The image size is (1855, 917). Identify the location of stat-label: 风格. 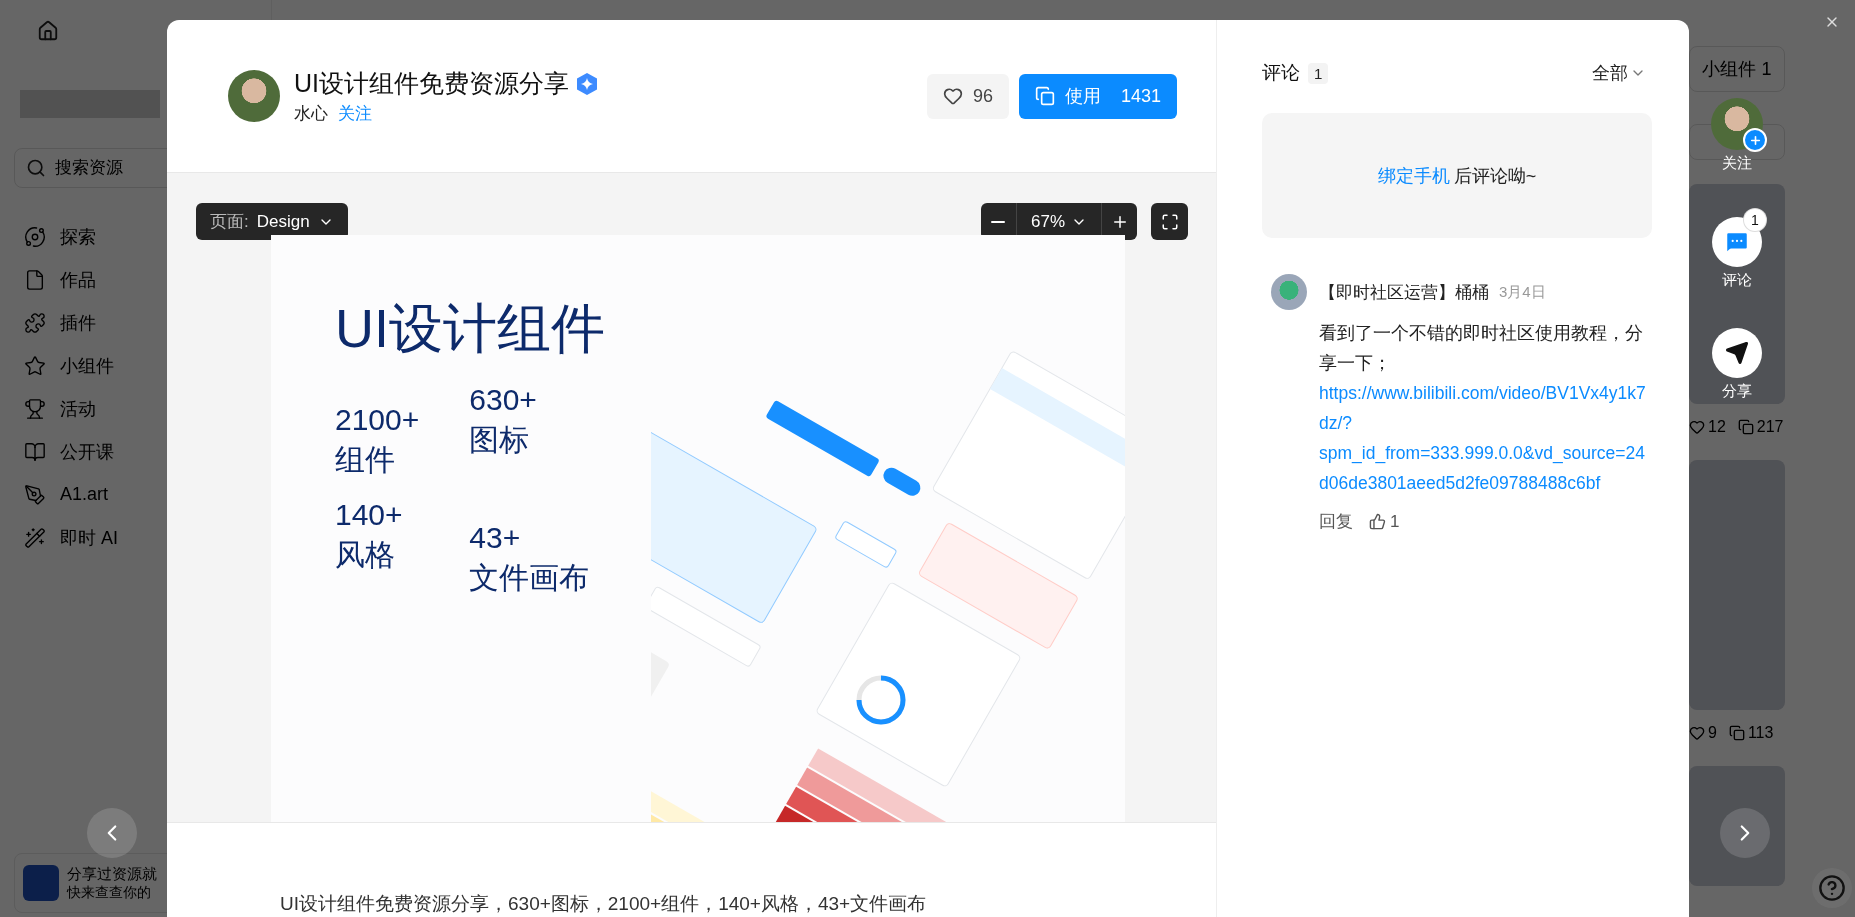
(365, 555).